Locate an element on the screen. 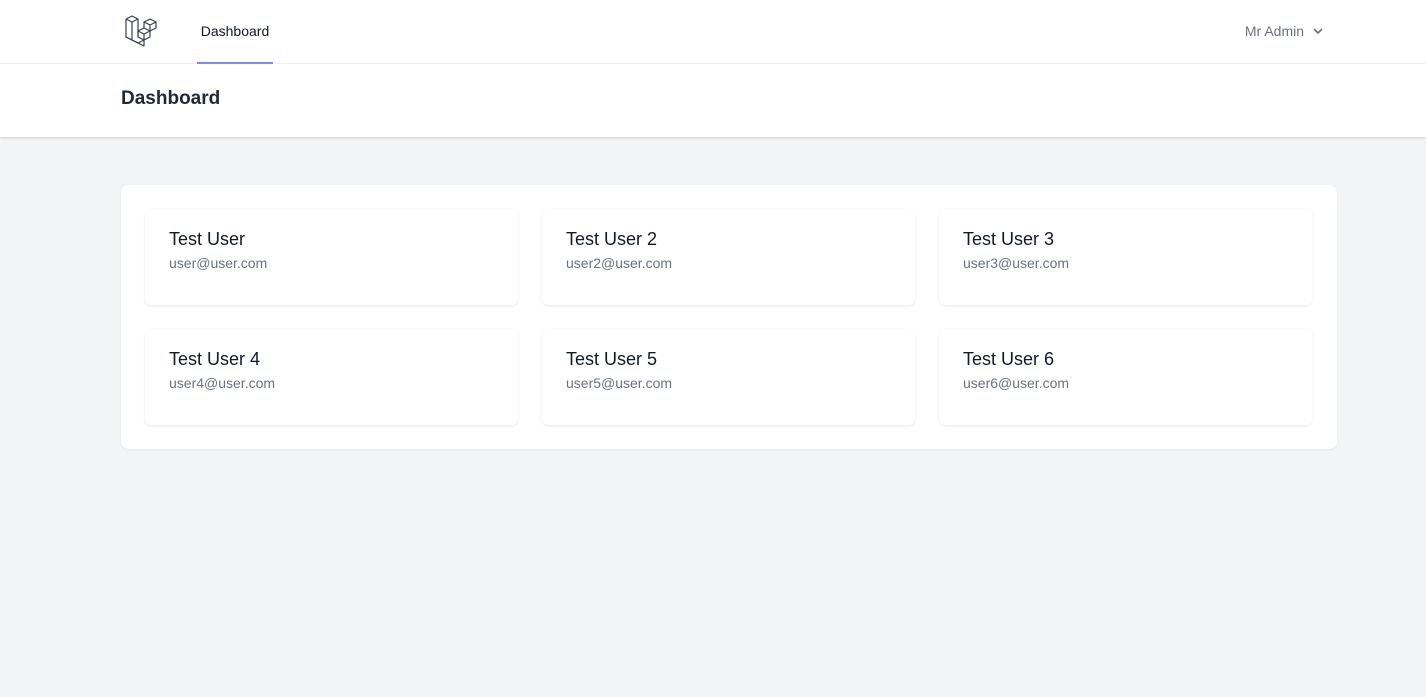 This screenshot has height=697, width=1426. page-title: Dashboard is located at coordinates (171, 98).